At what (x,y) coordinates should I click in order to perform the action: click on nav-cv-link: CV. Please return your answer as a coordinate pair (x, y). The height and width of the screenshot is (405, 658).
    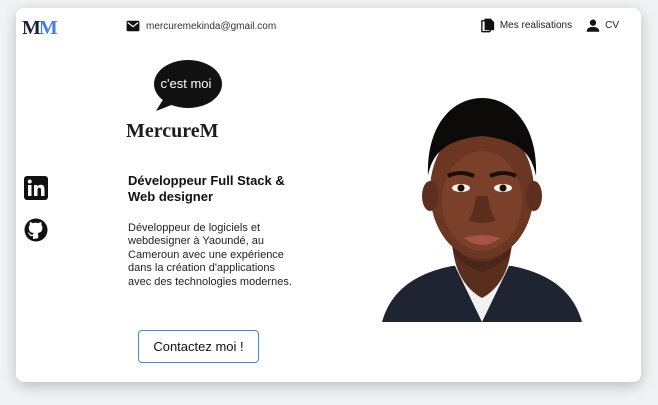
    Looking at the image, I should click on (602, 25).